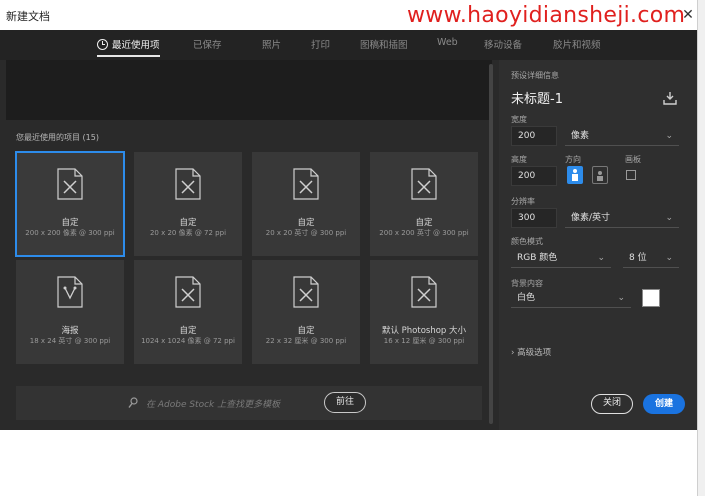  I want to click on stock-go-button: 前往, so click(345, 402).